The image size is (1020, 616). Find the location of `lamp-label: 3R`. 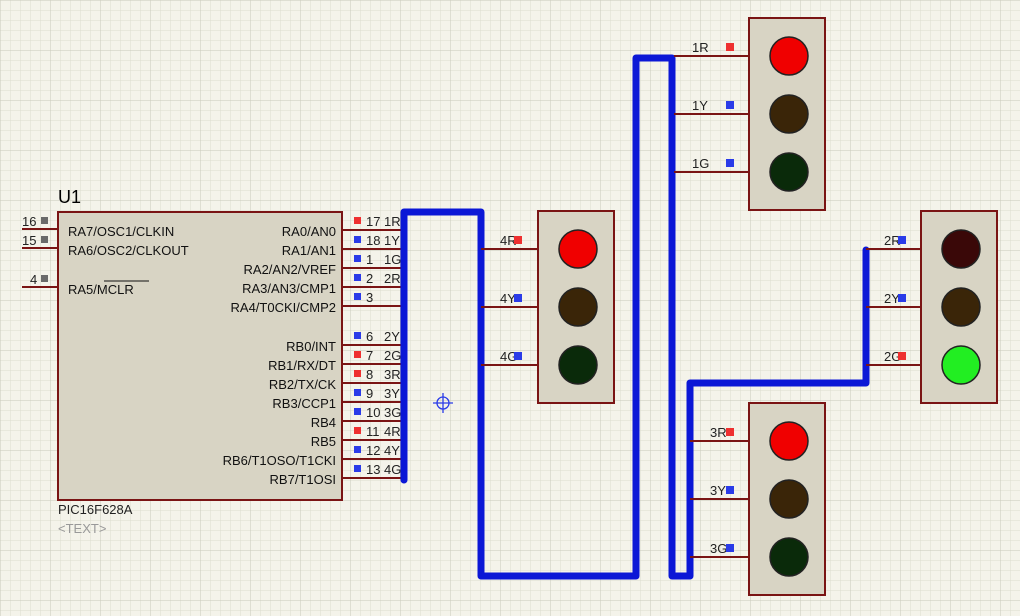

lamp-label: 3R is located at coordinates (718, 432).